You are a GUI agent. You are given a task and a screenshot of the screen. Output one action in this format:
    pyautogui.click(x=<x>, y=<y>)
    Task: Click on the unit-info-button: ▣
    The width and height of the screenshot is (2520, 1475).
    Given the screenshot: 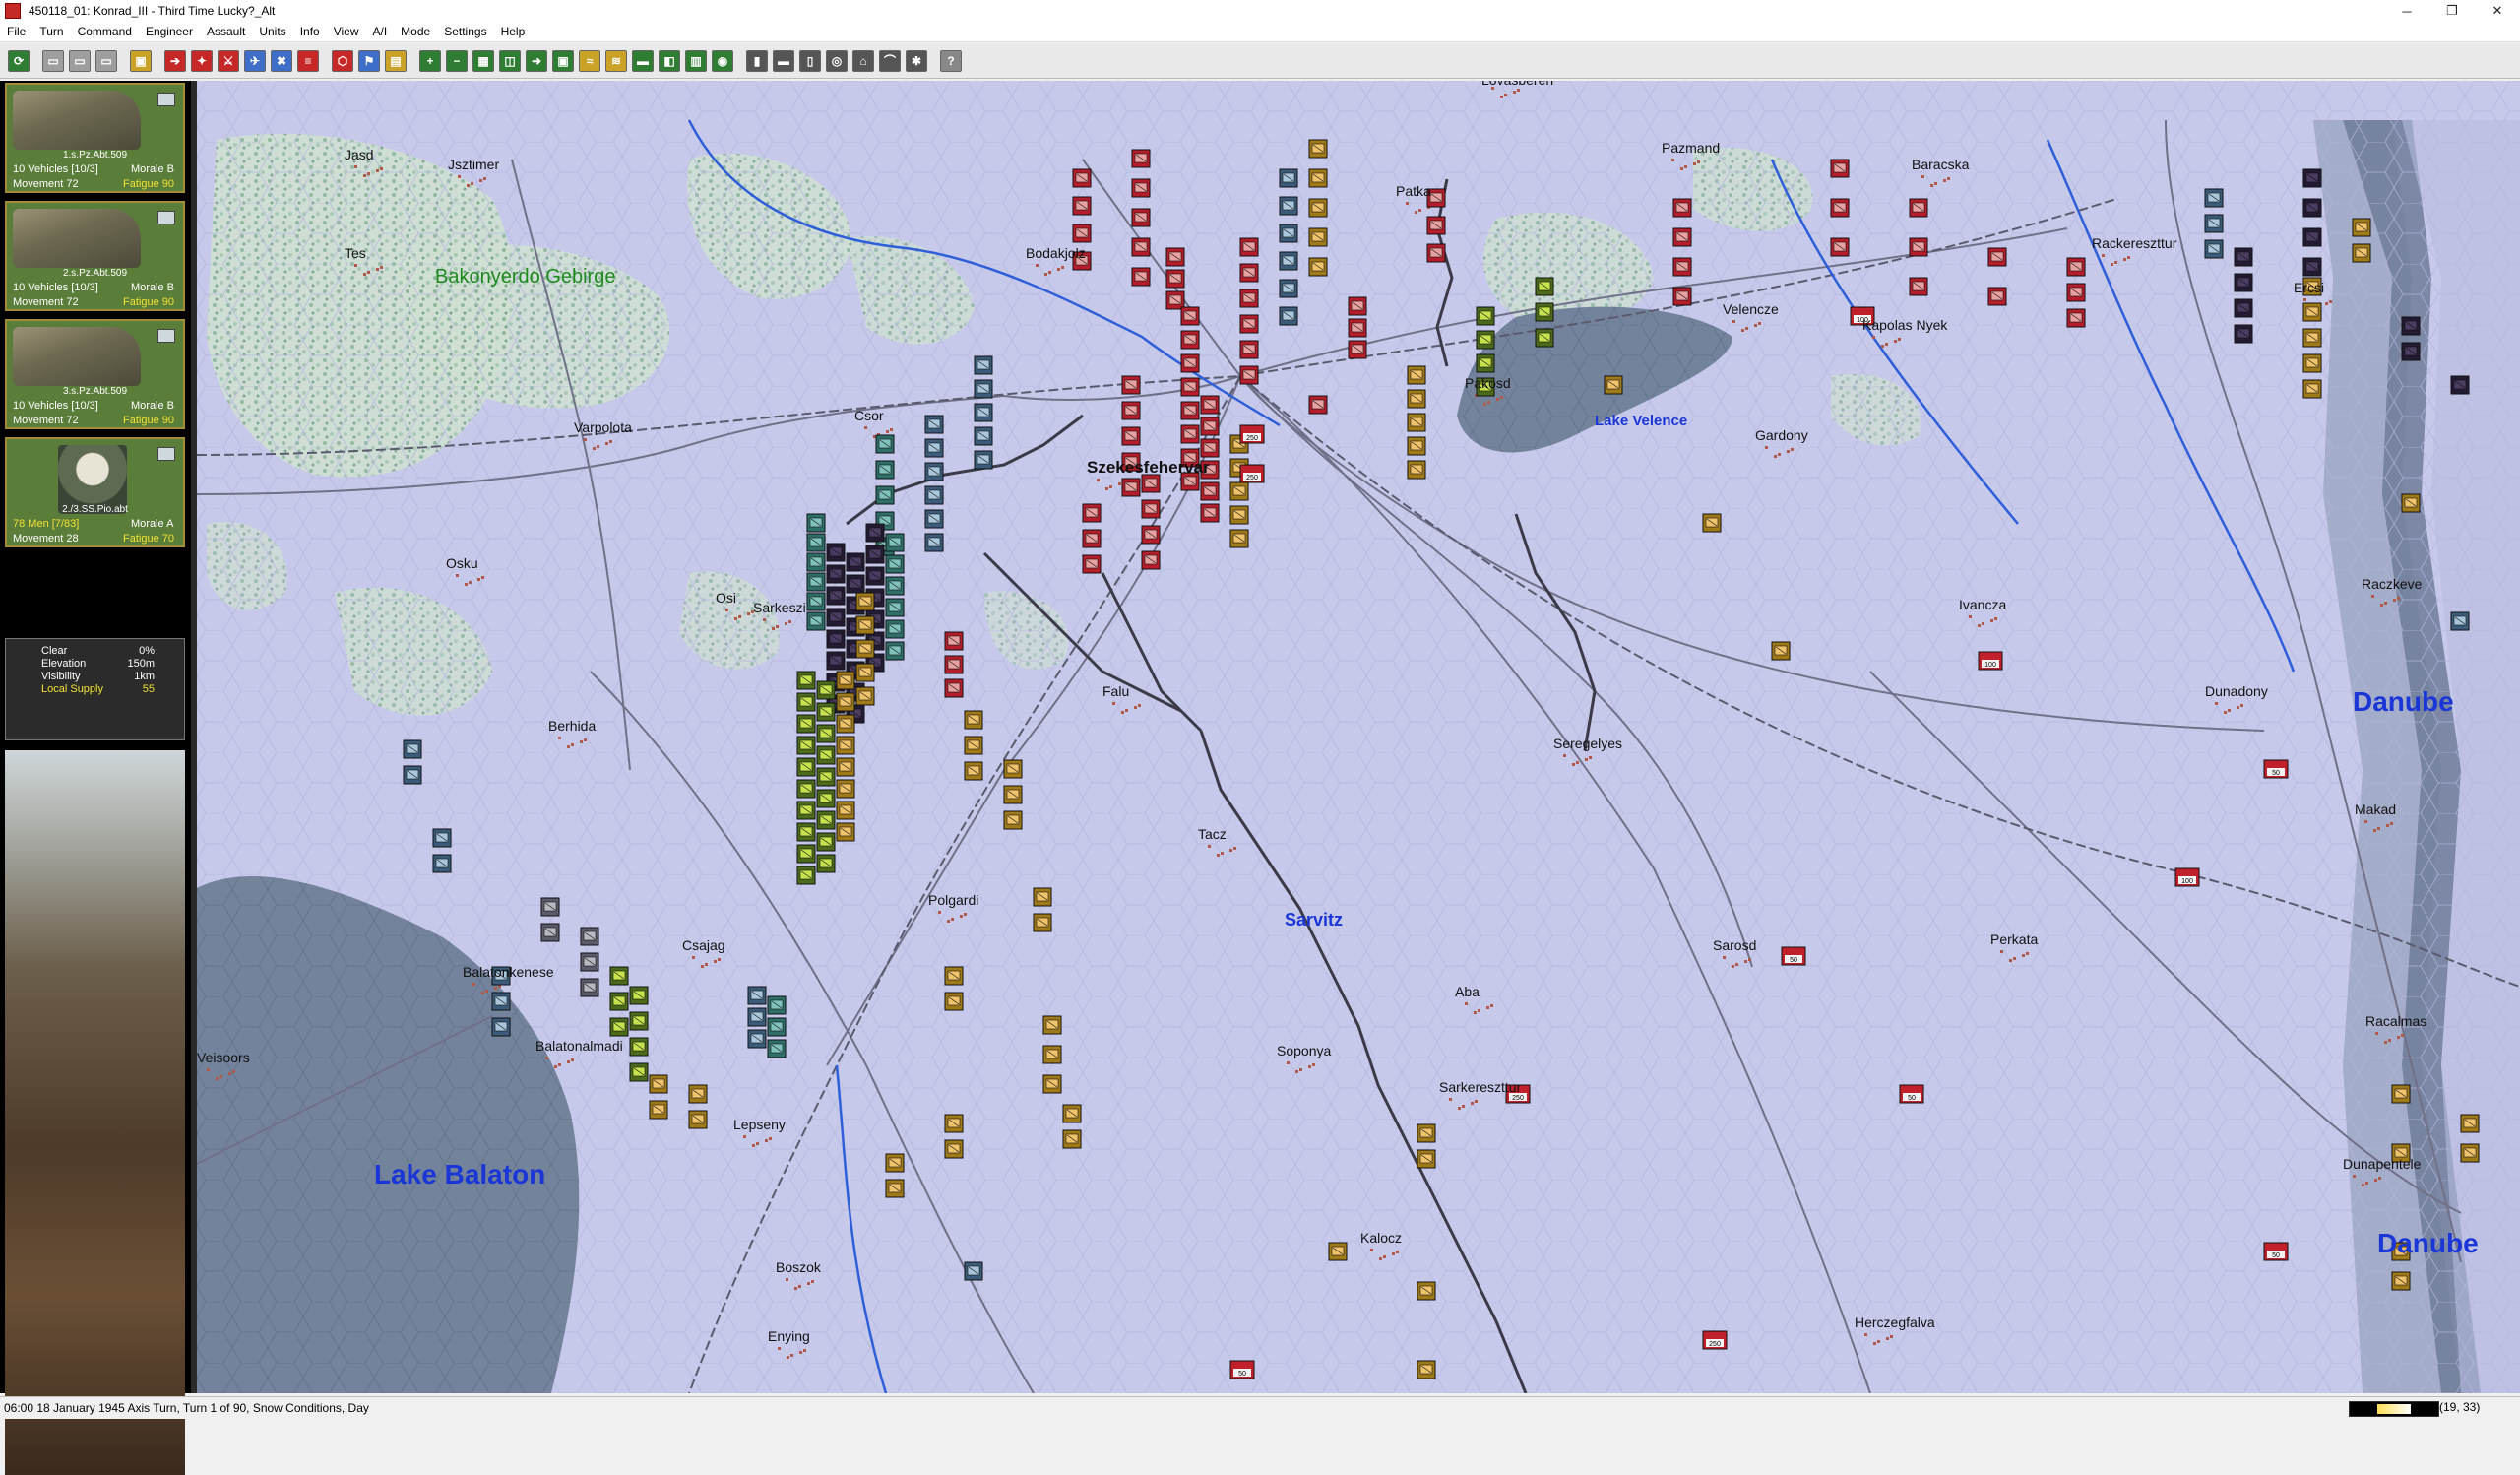 What is the action you would take?
    pyautogui.click(x=141, y=60)
    